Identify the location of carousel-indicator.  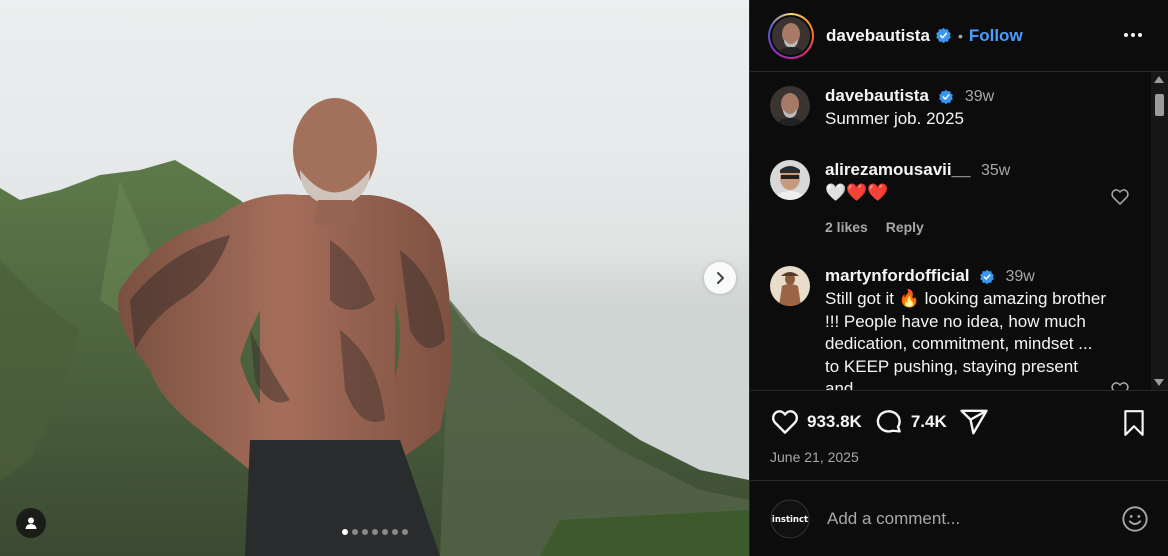
(374, 532).